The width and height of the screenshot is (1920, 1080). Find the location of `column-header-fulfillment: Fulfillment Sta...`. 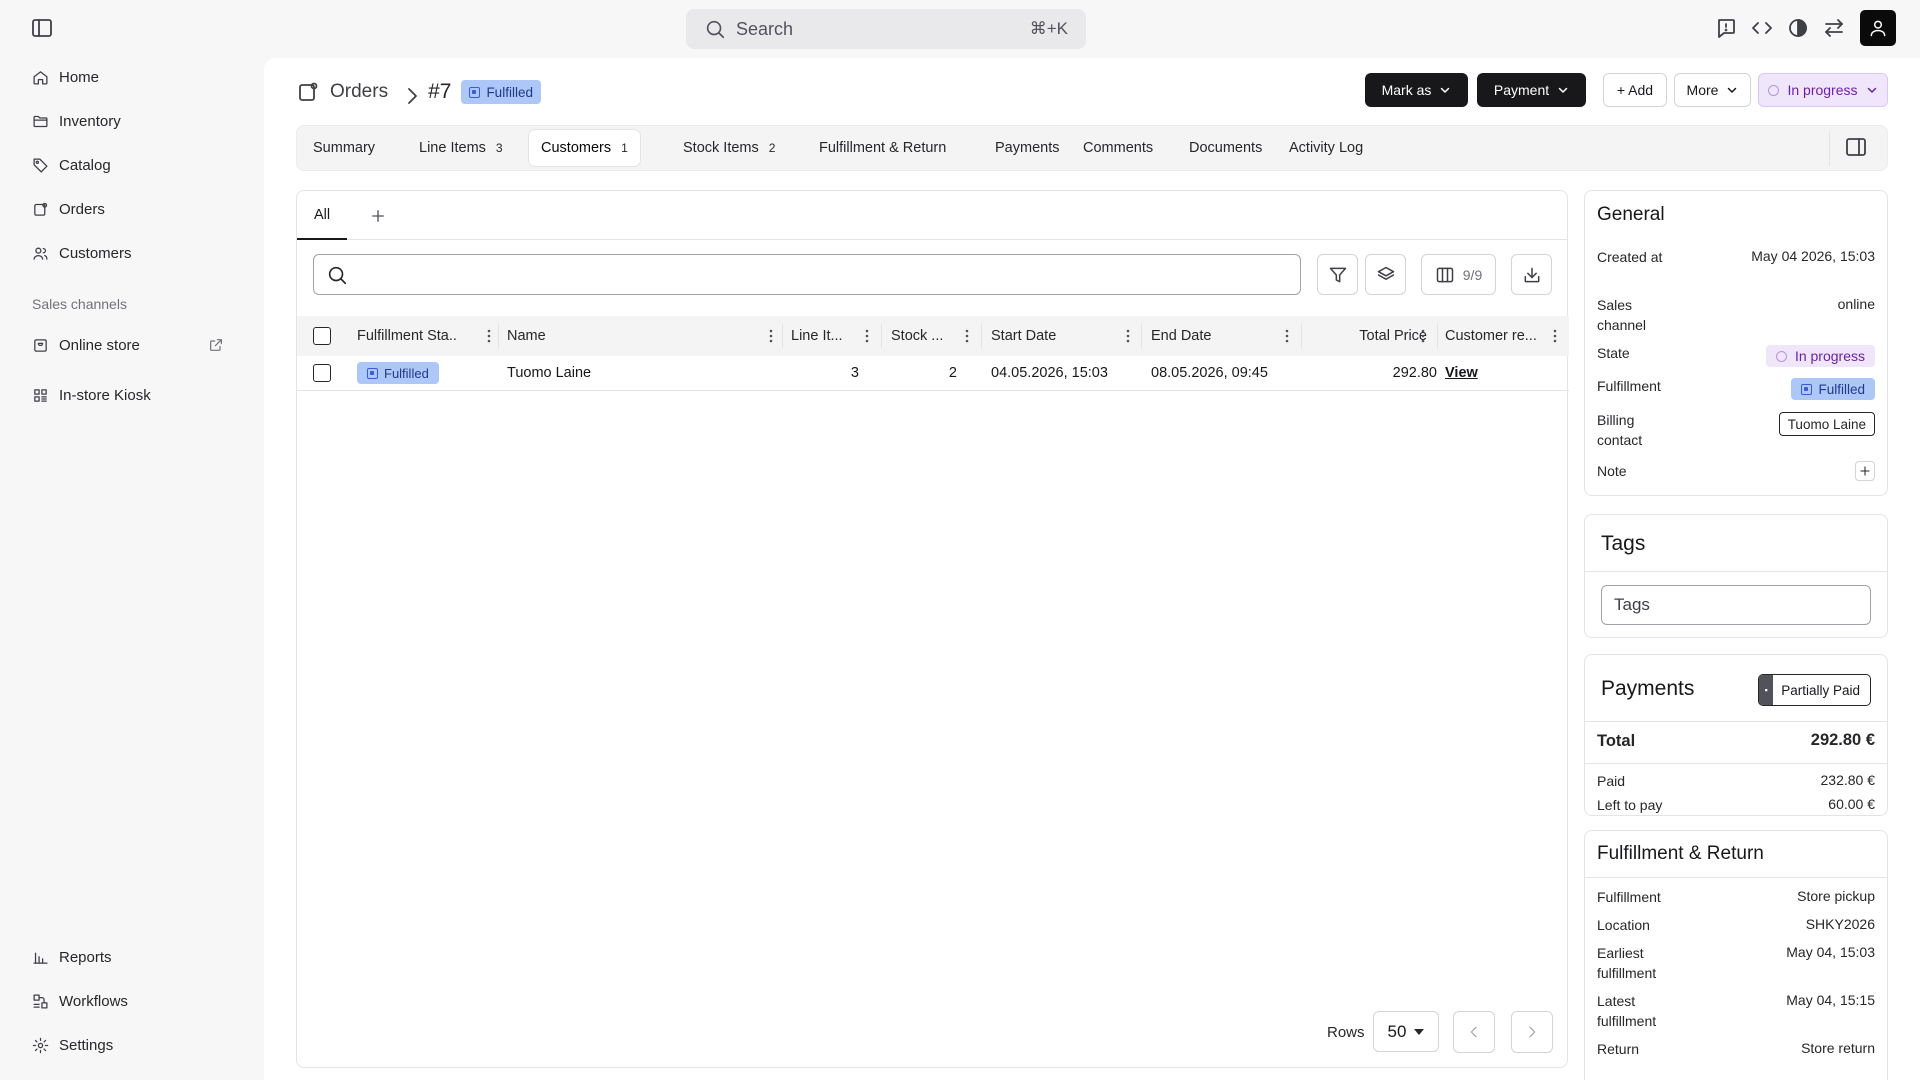

column-header-fulfillment: Fulfillment Sta... is located at coordinates (407, 336).